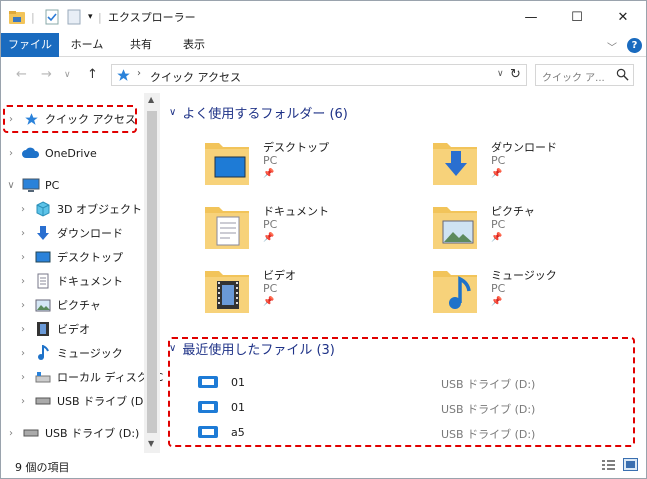 The height and width of the screenshot is (479, 647). What do you see at coordinates (323, 17) in the screenshot?
I see `title-bar: | ▾ | エクスプローラー — ☐ ✕` at bounding box center [323, 17].